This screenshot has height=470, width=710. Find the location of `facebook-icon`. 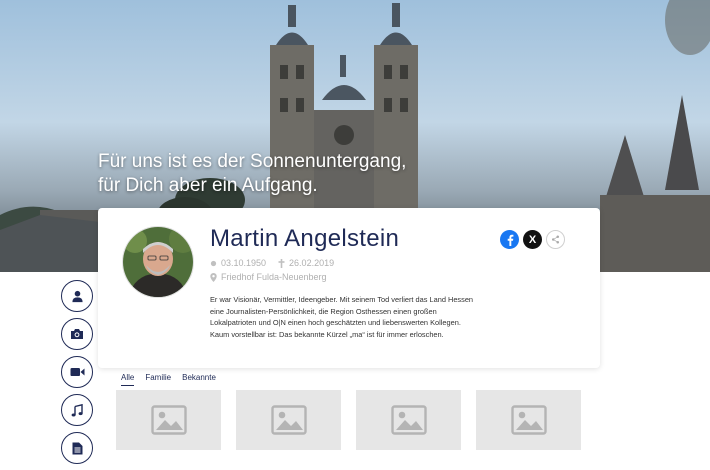

facebook-icon is located at coordinates (510, 240).